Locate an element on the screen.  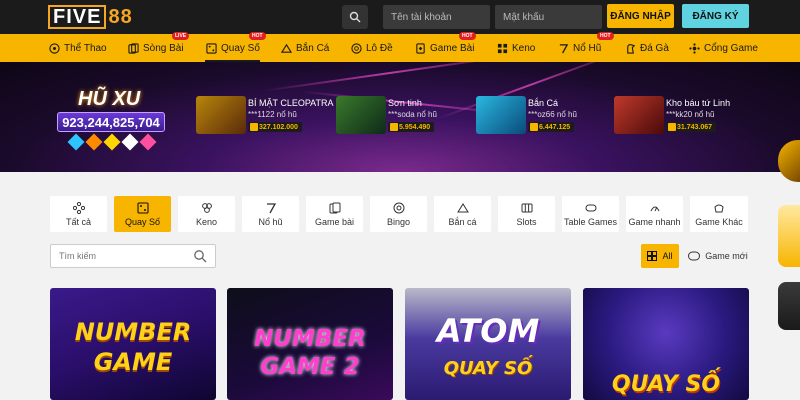
category-other-games: Game Khác is located at coordinates (719, 214).